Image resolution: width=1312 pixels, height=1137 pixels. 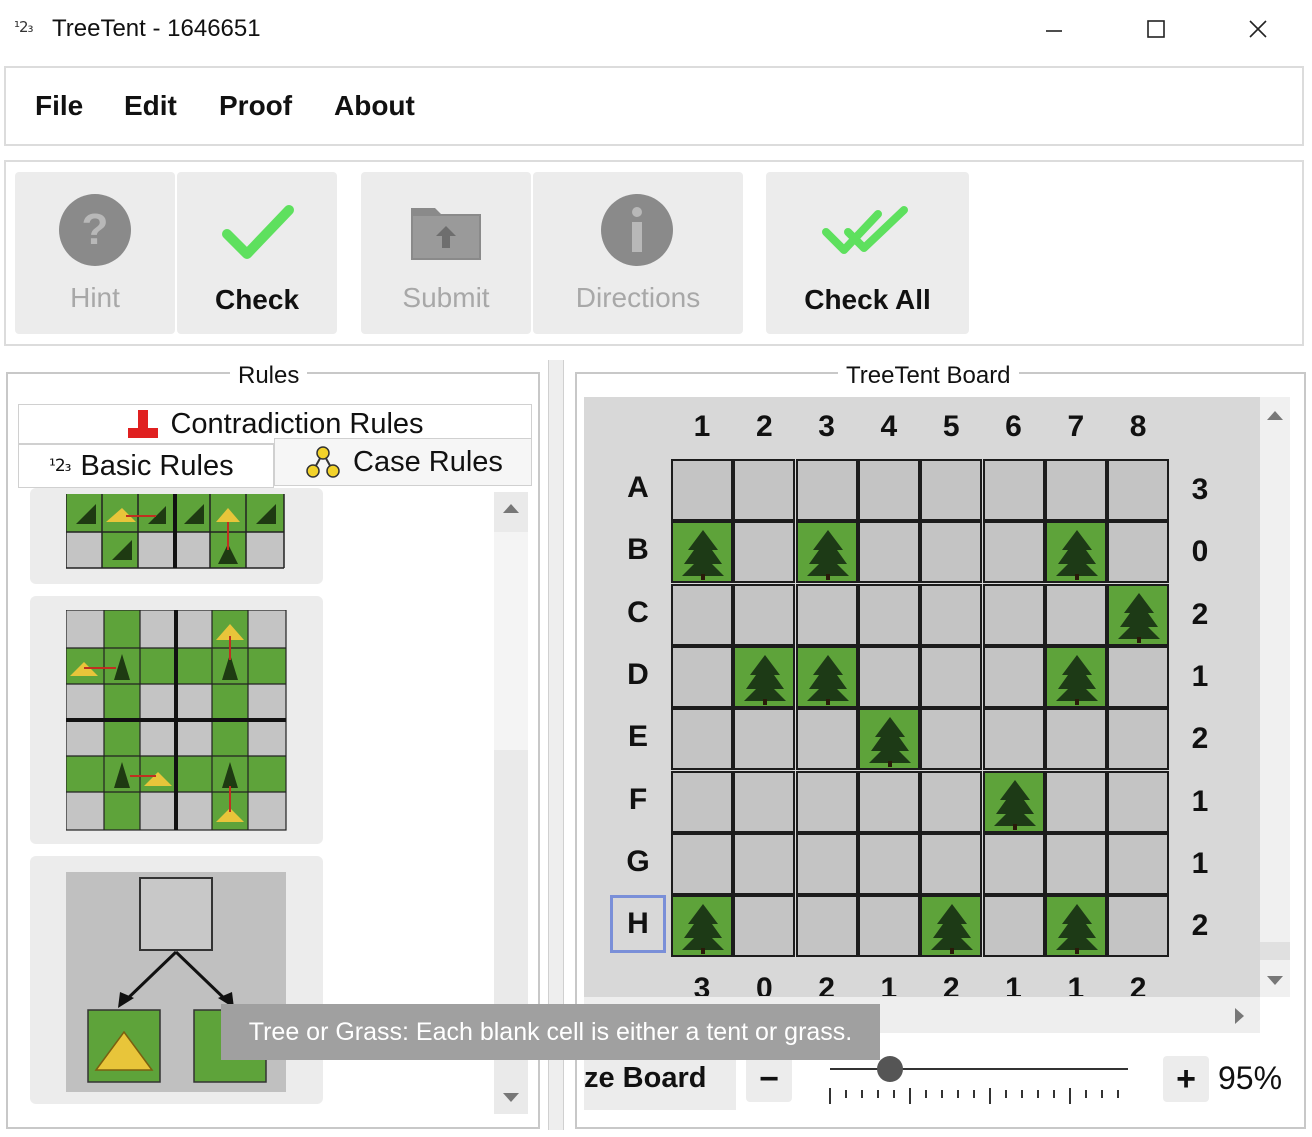 I want to click on menu-file: File, so click(x=59, y=106).